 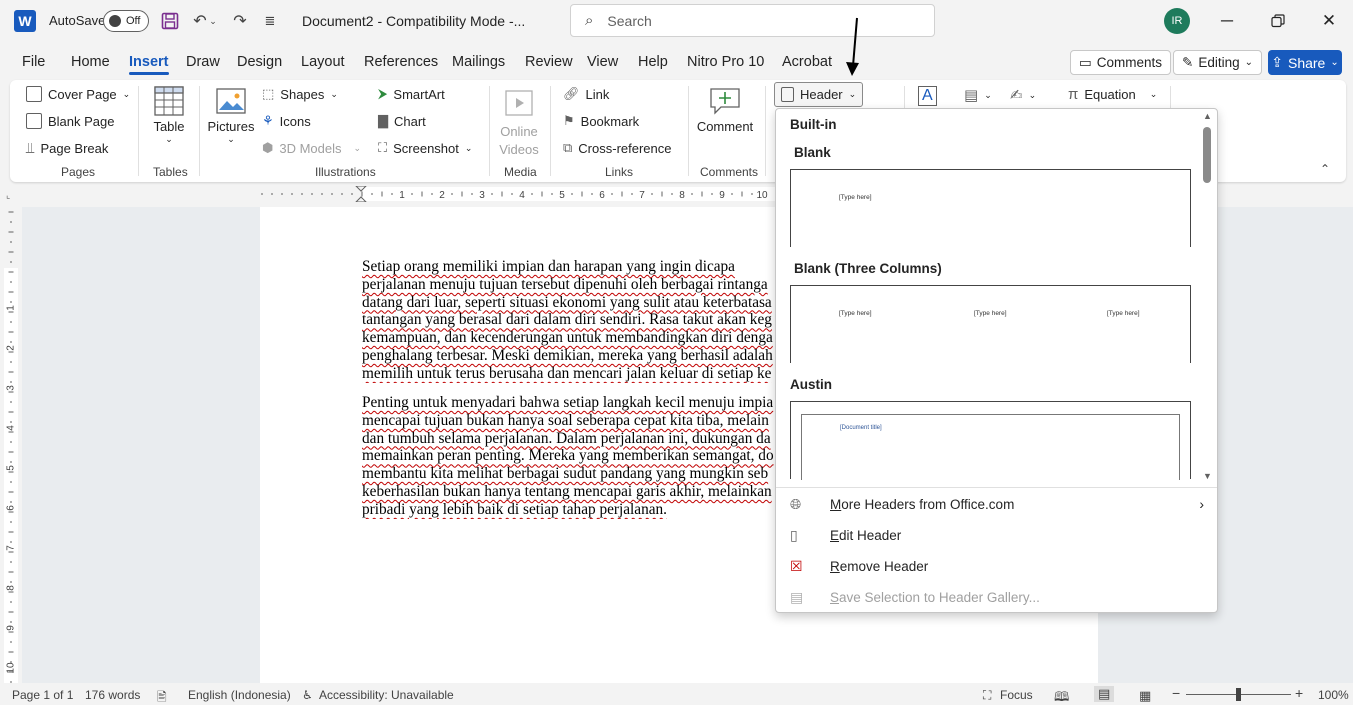 What do you see at coordinates (619, 172) in the screenshot?
I see `group-label-links: Links` at bounding box center [619, 172].